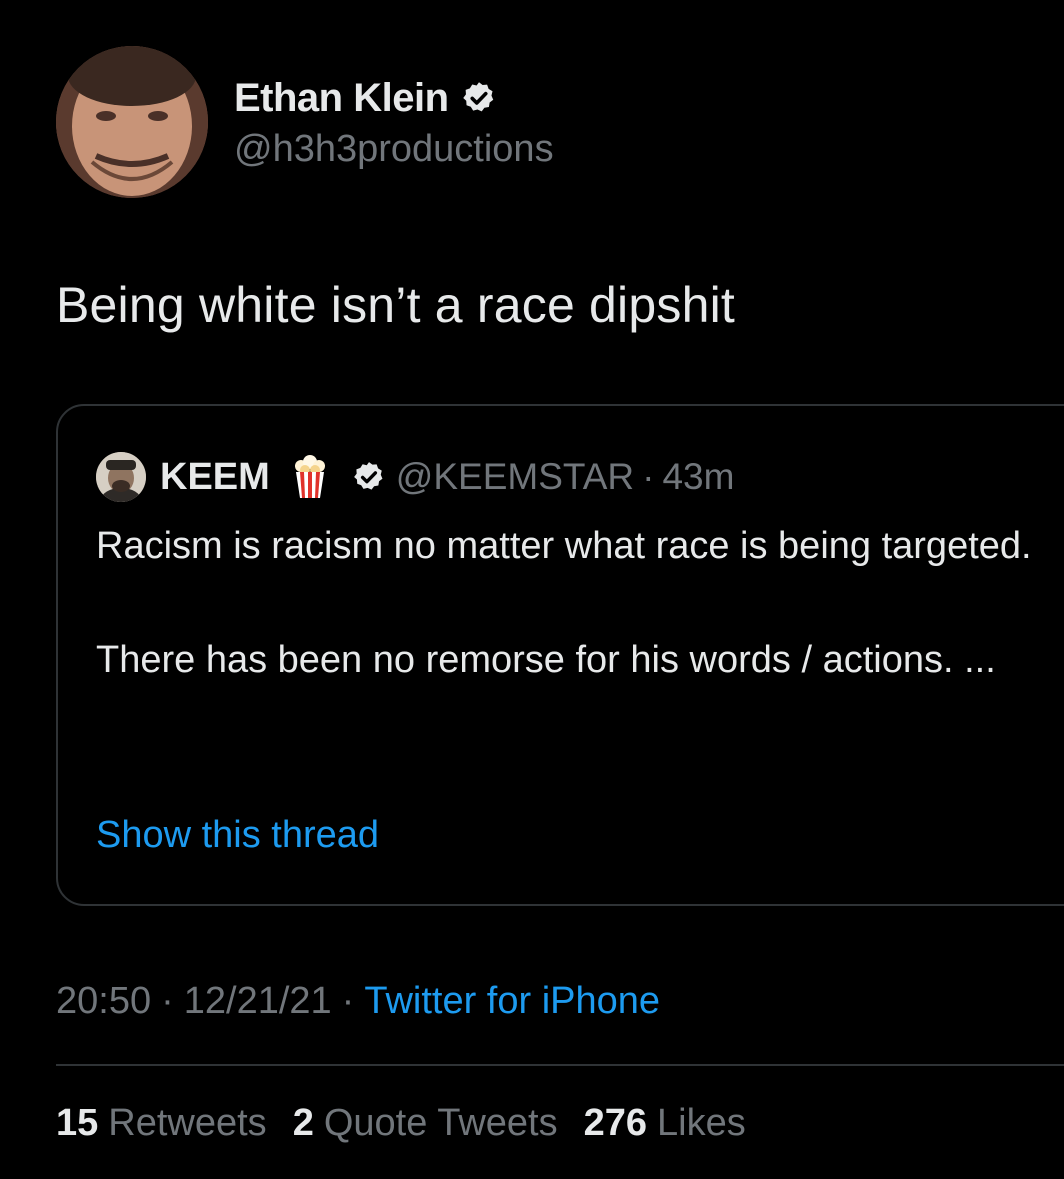  I want to click on quoted-tweet-header: KEEM @KEEMSTAR · 43m, so click(415, 477).